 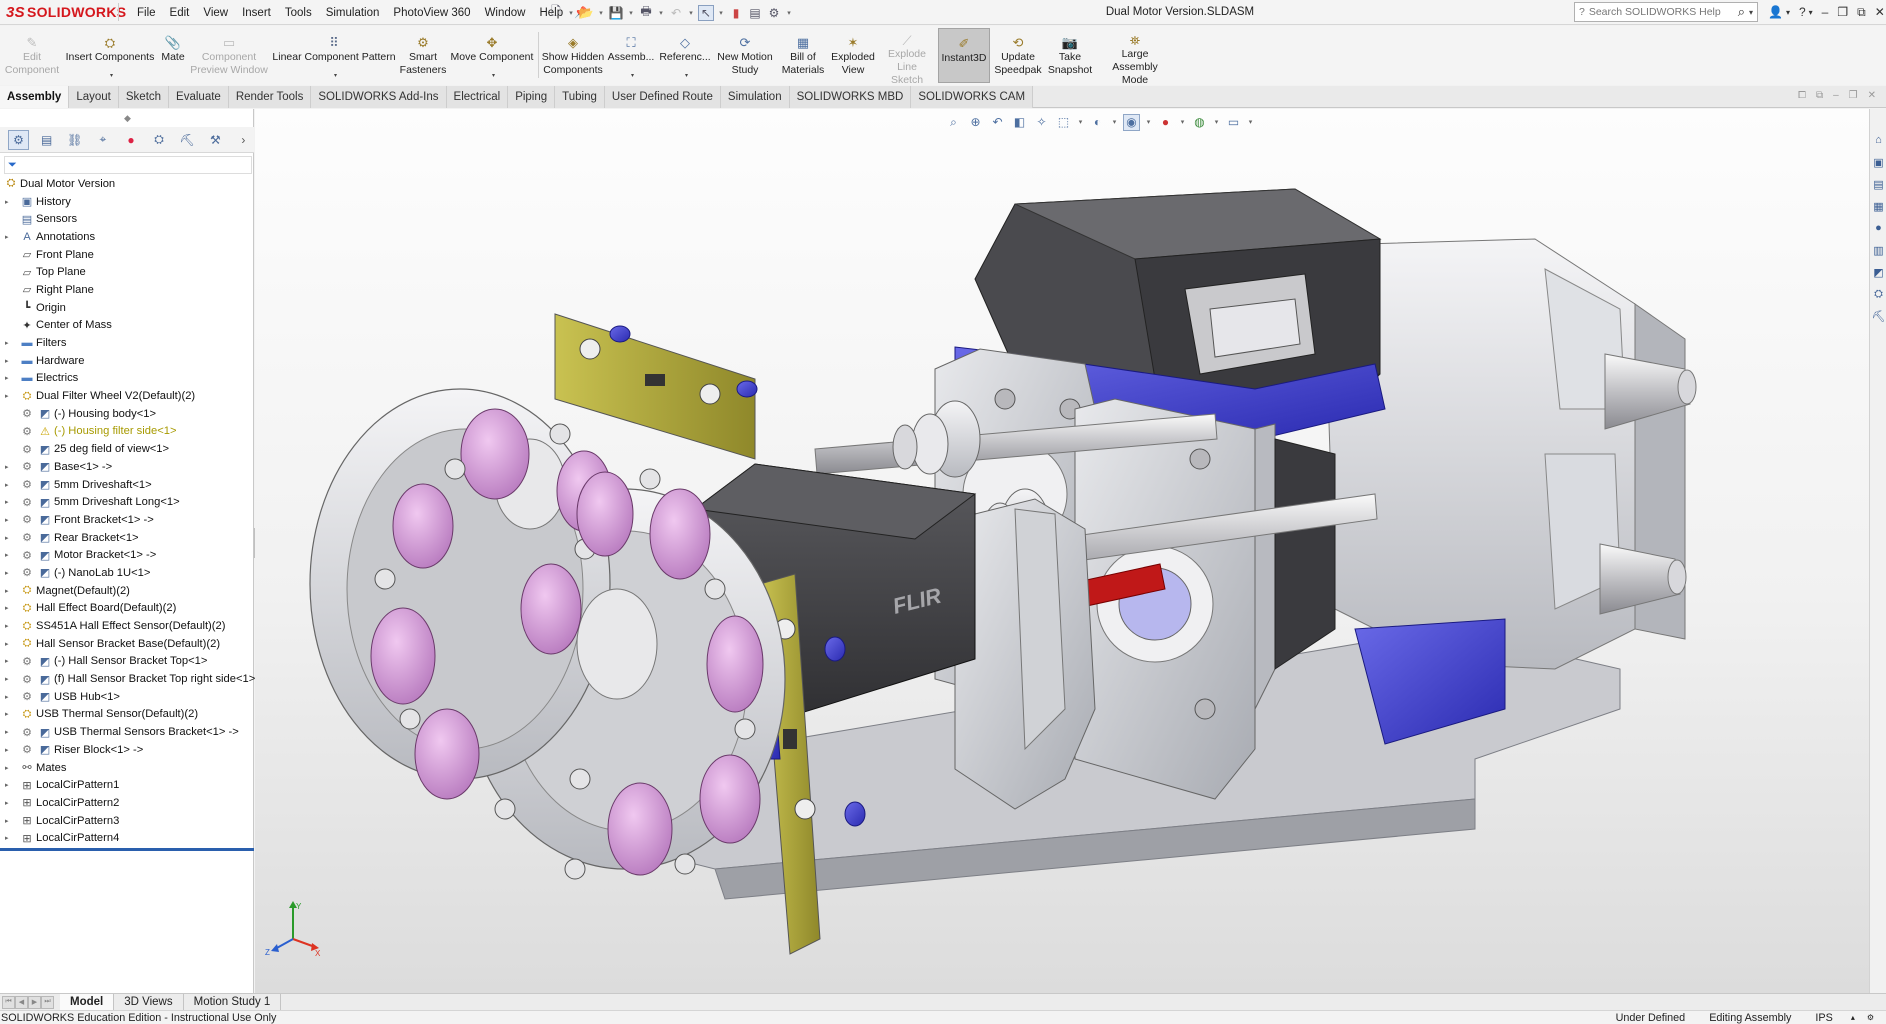 I want to click on tab-addins: SOLIDWORKS Add-Ins, so click(x=379, y=97).